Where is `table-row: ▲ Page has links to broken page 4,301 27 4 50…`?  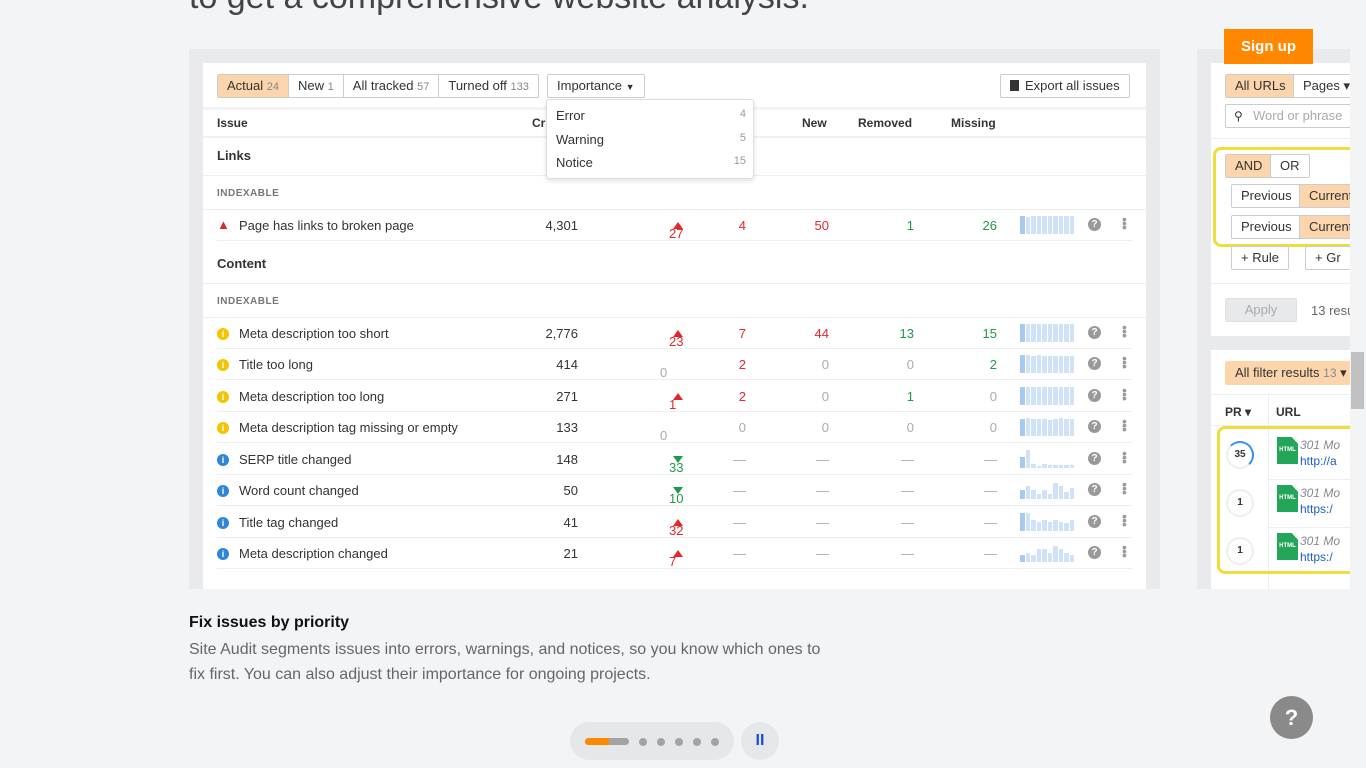
table-row: ▲ Page has links to broken page 4,301 27 4 50… is located at coordinates (674, 225).